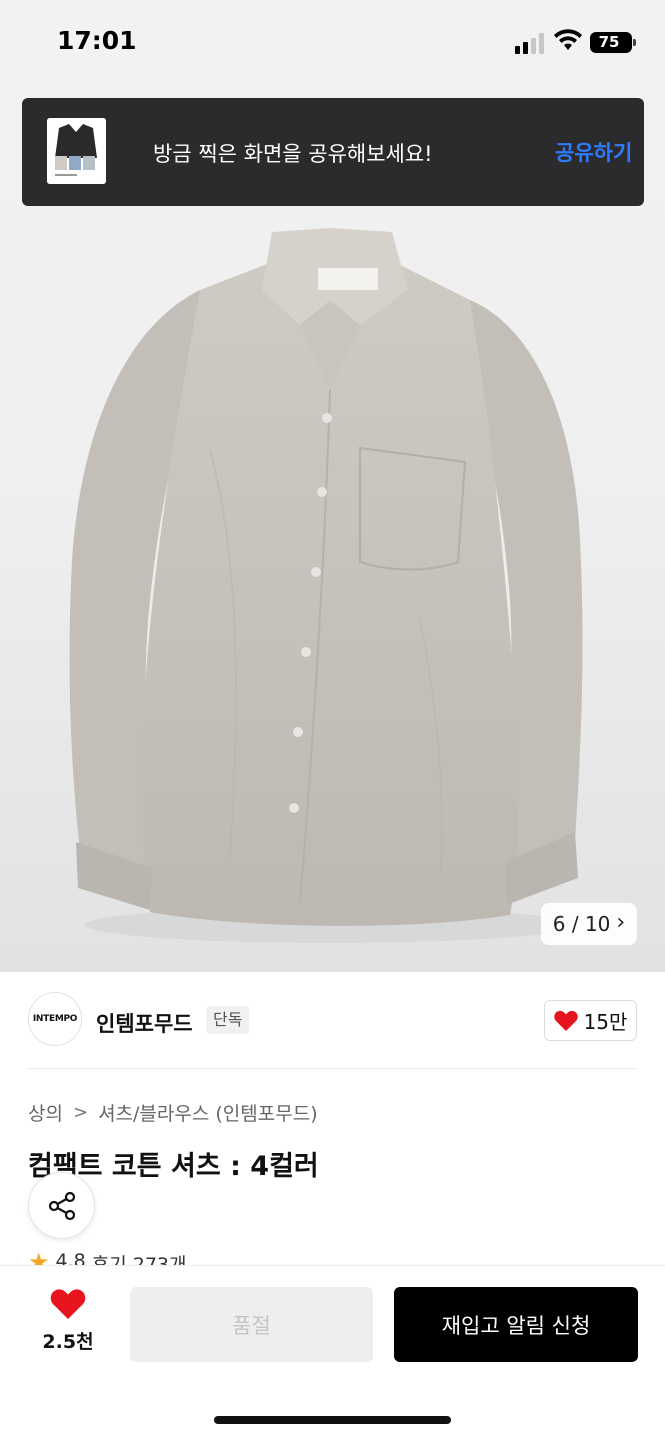 The height and width of the screenshot is (1440, 665). Describe the element at coordinates (144, 1023) in the screenshot. I see `brand-name: 인템포무드` at that location.